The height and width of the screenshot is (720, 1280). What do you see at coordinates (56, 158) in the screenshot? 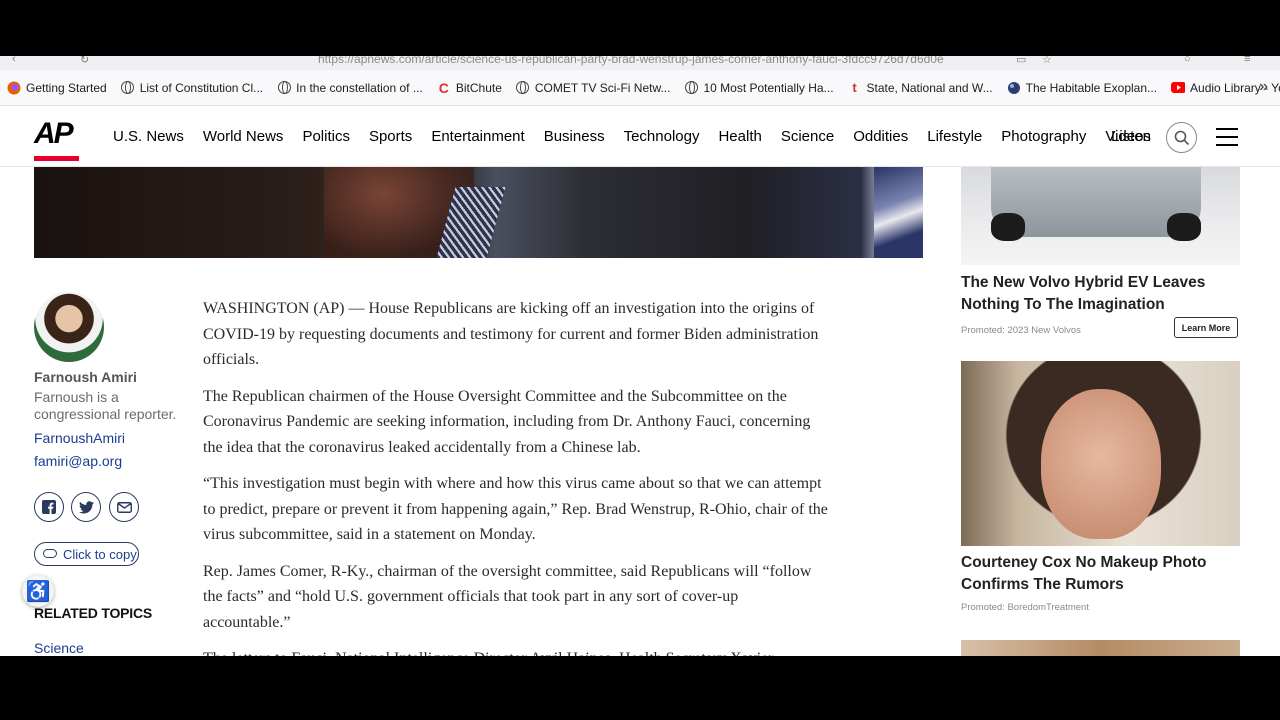
I see `logo-underline` at bounding box center [56, 158].